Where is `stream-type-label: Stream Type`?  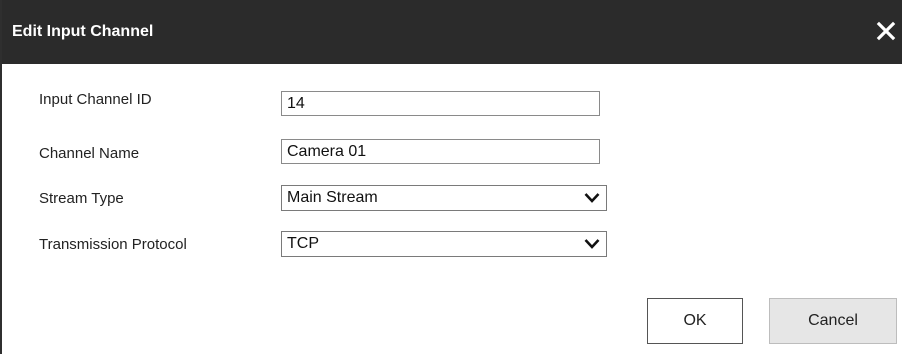 stream-type-label: Stream Type is located at coordinates (81, 198).